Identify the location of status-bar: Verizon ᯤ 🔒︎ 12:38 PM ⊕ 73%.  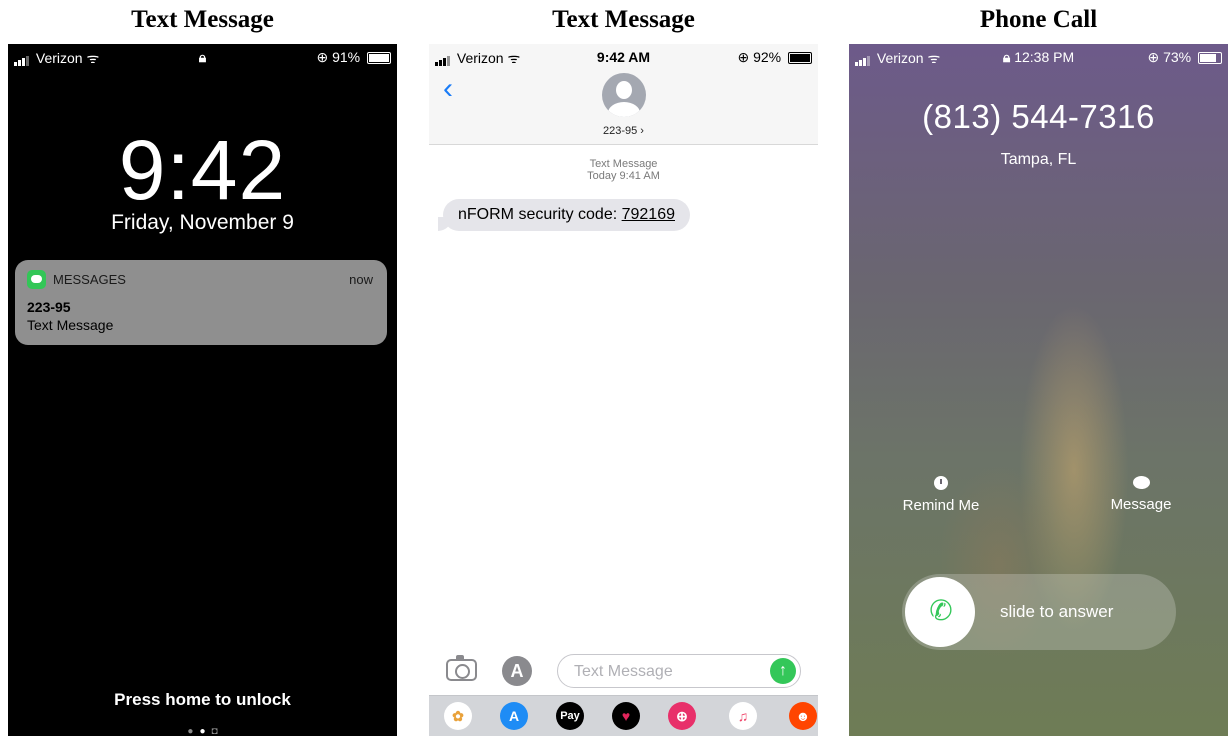
(1038, 56).